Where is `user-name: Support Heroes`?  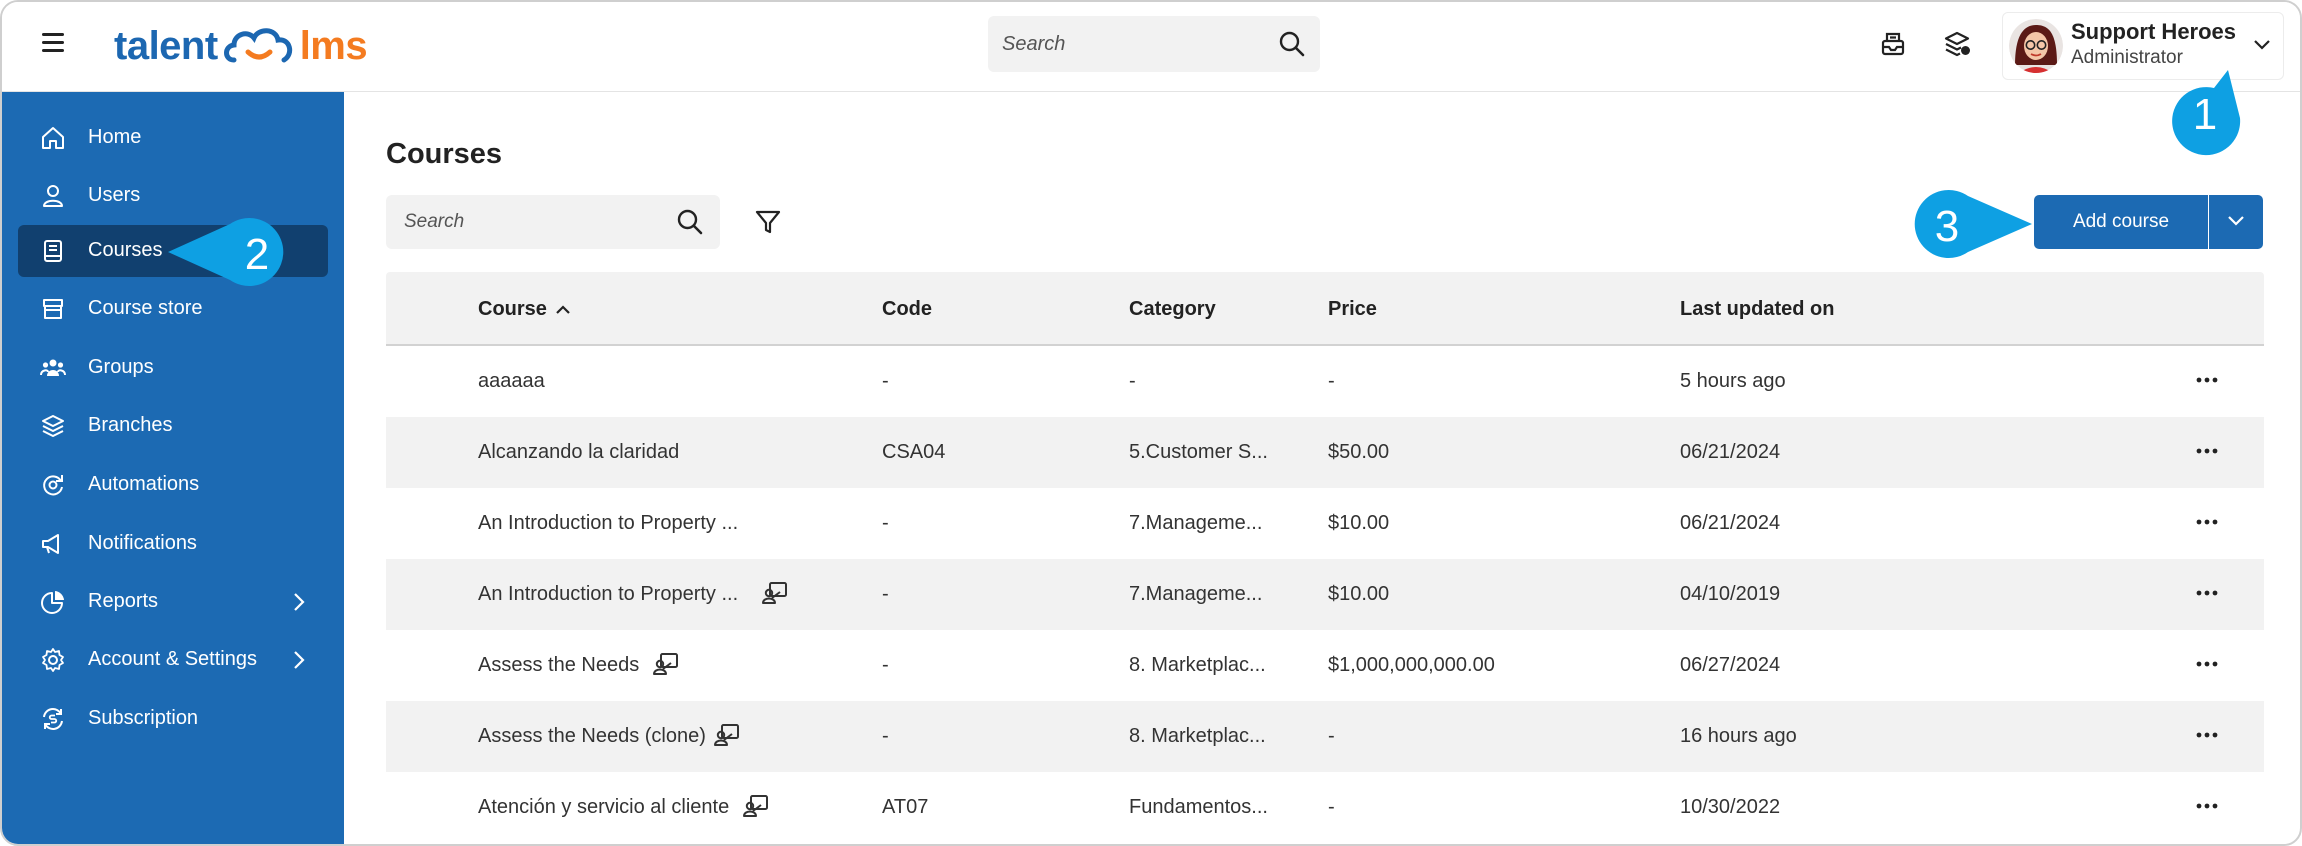 user-name: Support Heroes is located at coordinates (2154, 31).